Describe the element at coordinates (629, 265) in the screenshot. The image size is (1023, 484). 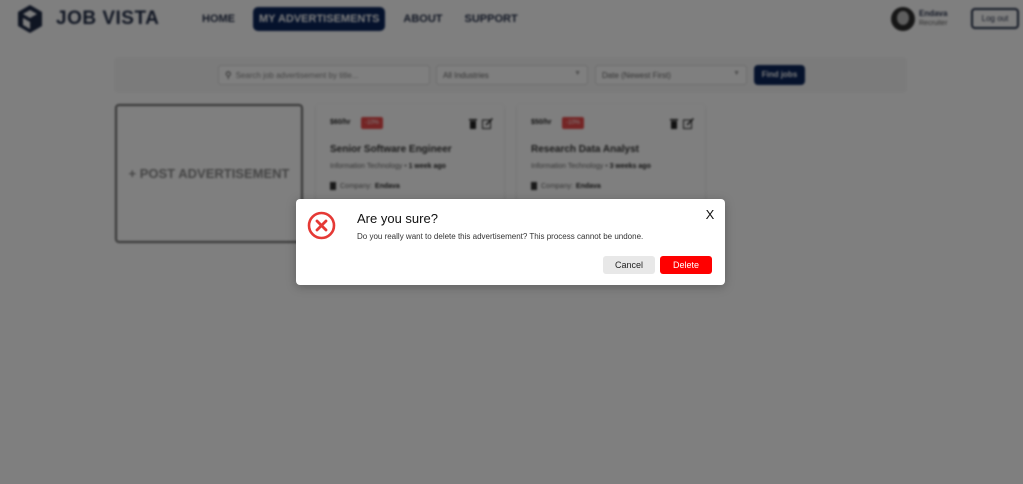
I see `cancel-button: Cancel` at that location.